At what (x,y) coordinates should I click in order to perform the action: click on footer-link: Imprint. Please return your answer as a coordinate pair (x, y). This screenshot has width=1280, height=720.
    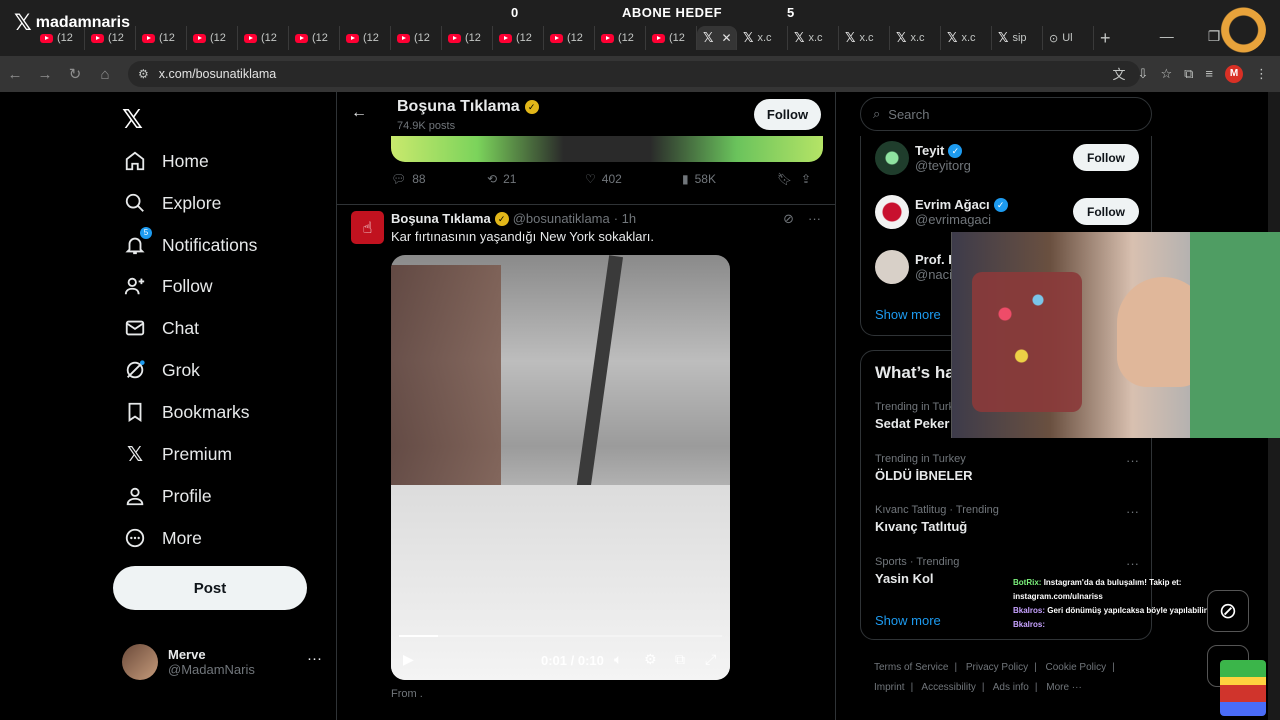
    Looking at the image, I should click on (889, 687).